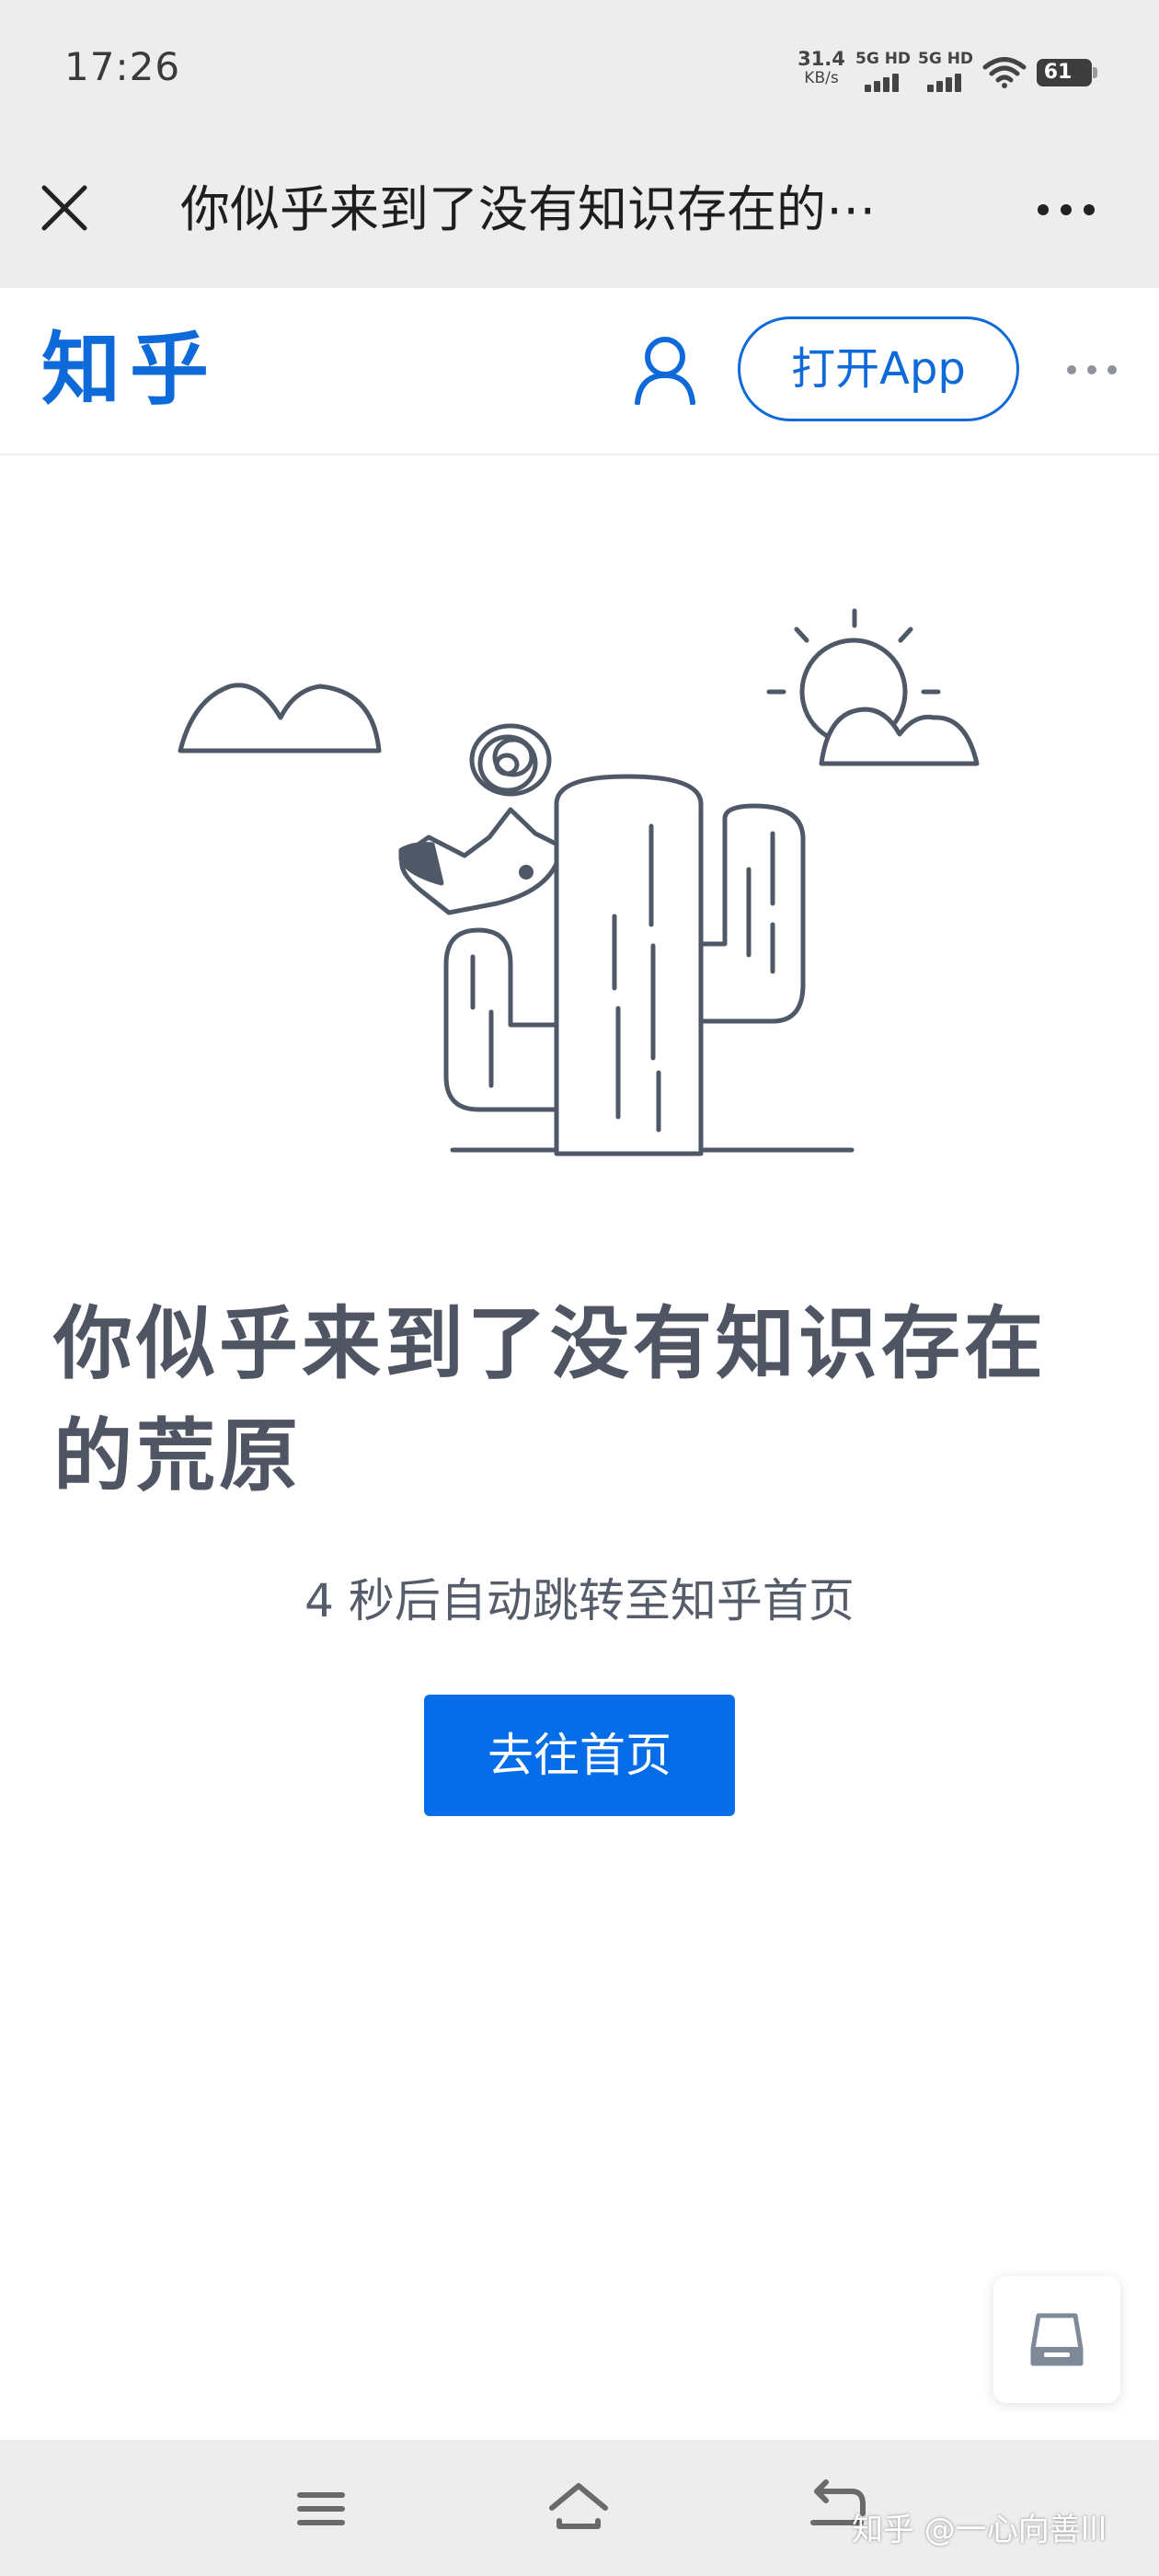  Describe the element at coordinates (526, 872) in the screenshot. I see `dog-eye` at that location.